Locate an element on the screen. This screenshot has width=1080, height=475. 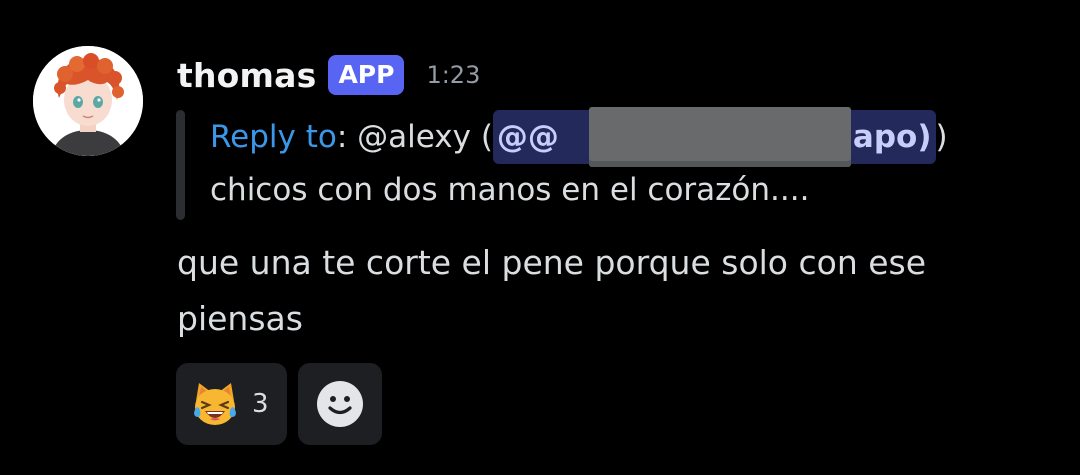
redaction-box is located at coordinates (719, 137).